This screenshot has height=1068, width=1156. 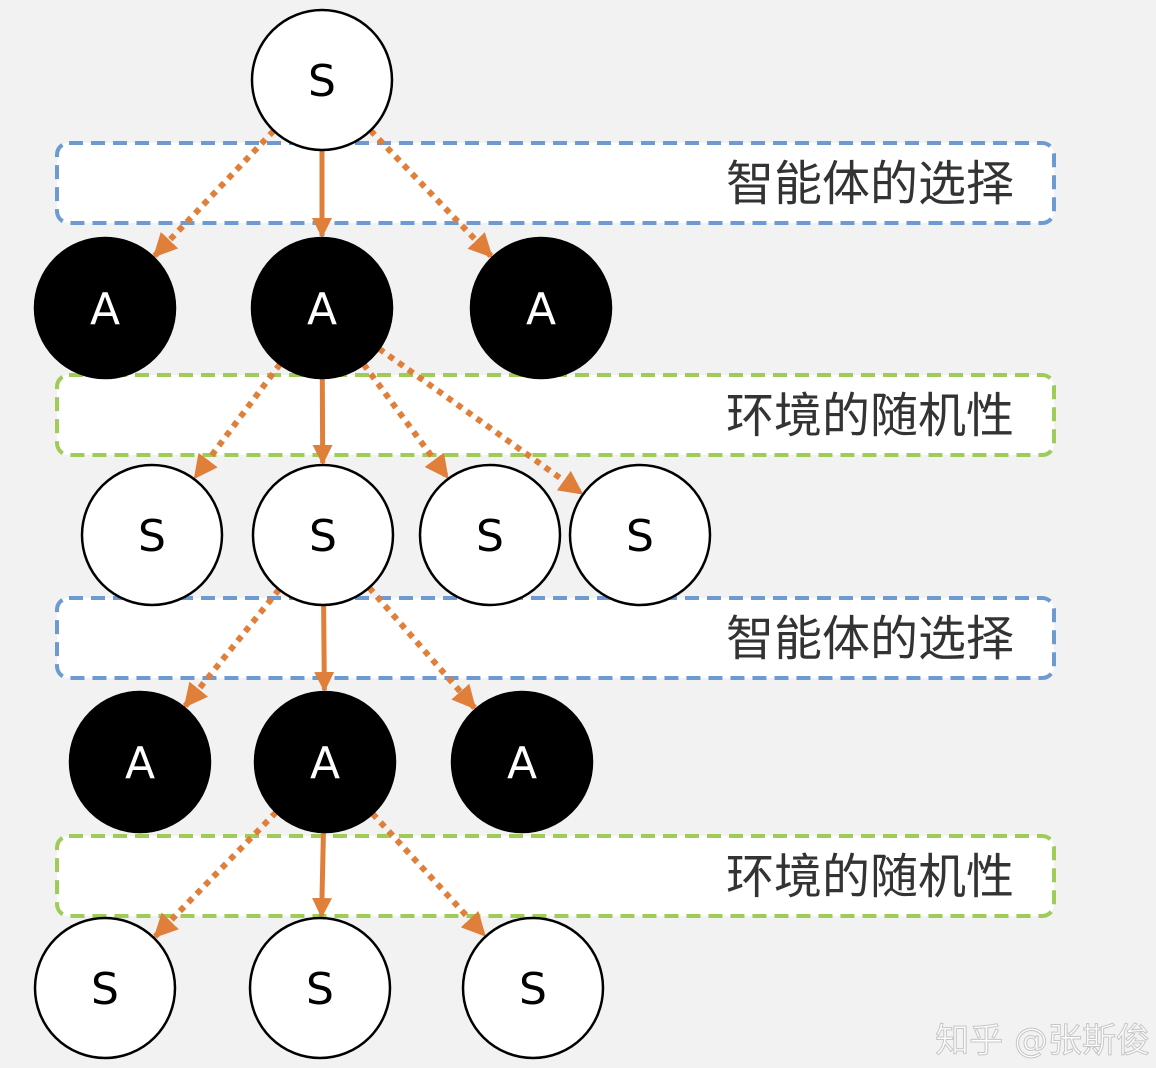 What do you see at coordinates (870, 877) in the screenshot?
I see `band-env-2-label: 环境的随机性` at bounding box center [870, 877].